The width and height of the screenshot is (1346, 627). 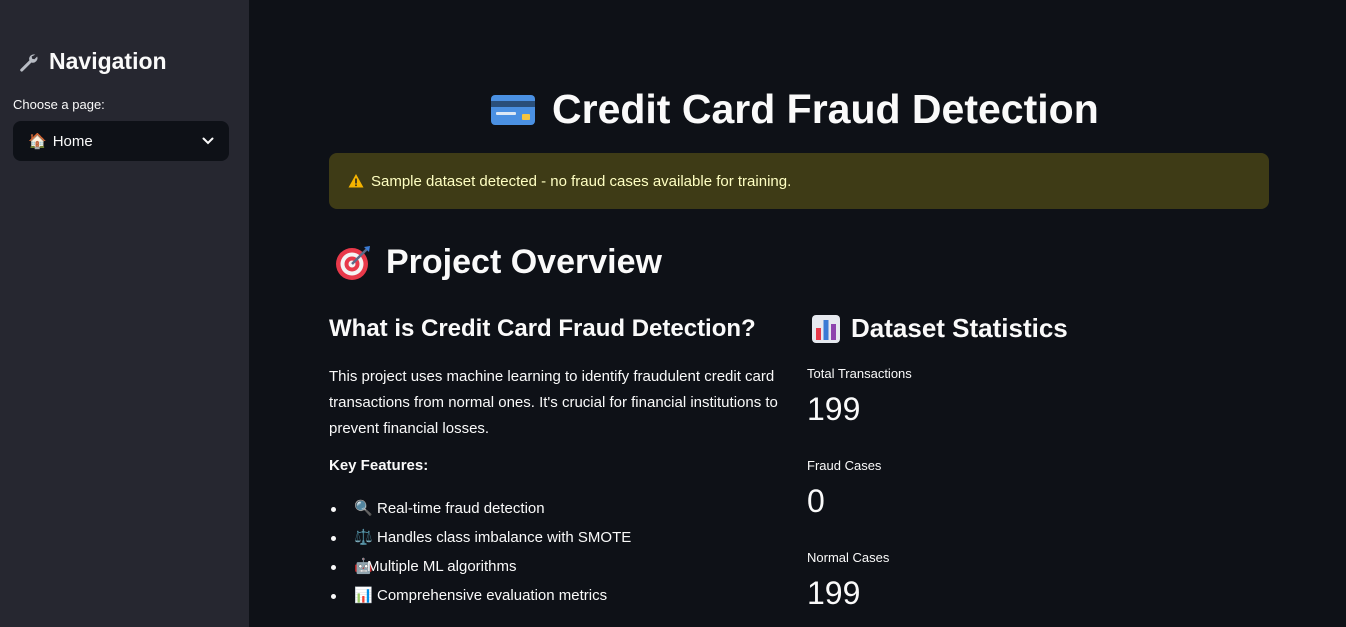 What do you see at coordinates (72, 141) in the screenshot?
I see `page-select-value: Home` at bounding box center [72, 141].